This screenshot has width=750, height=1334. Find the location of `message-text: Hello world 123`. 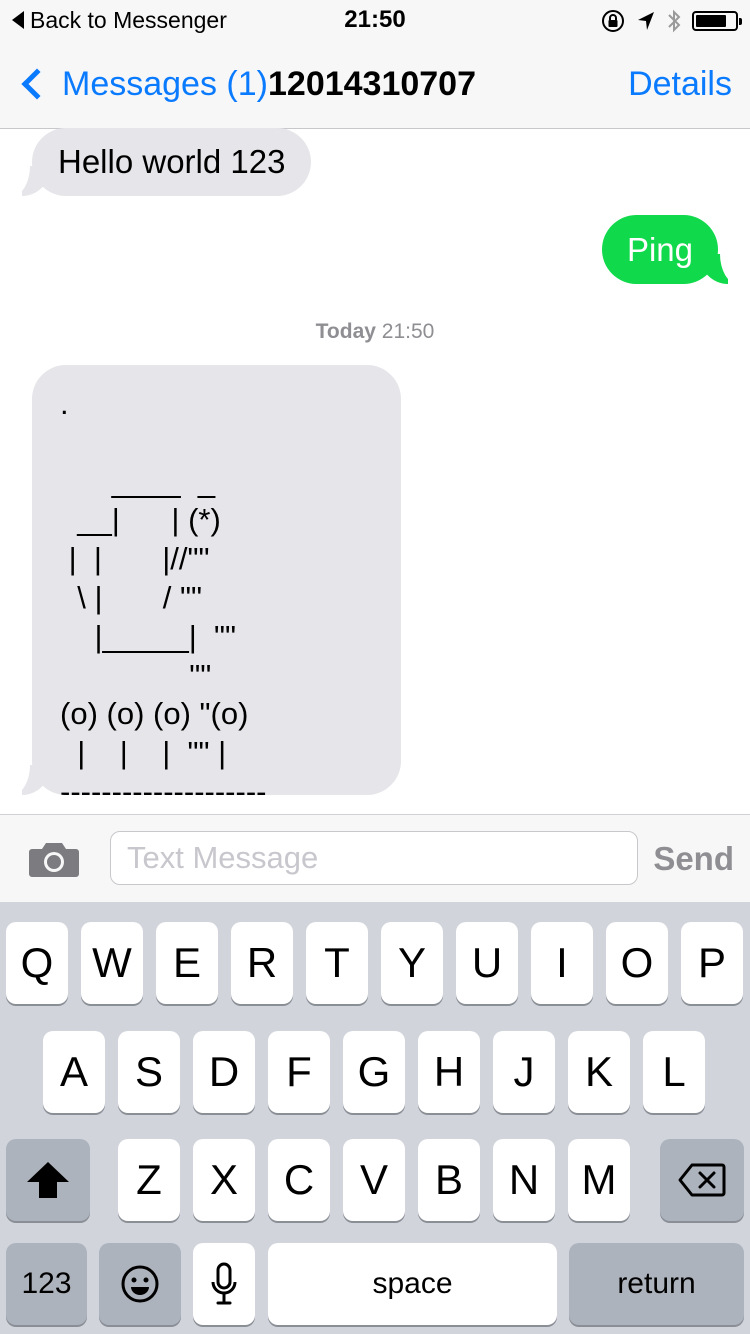

message-text: Hello world 123 is located at coordinates (172, 161).